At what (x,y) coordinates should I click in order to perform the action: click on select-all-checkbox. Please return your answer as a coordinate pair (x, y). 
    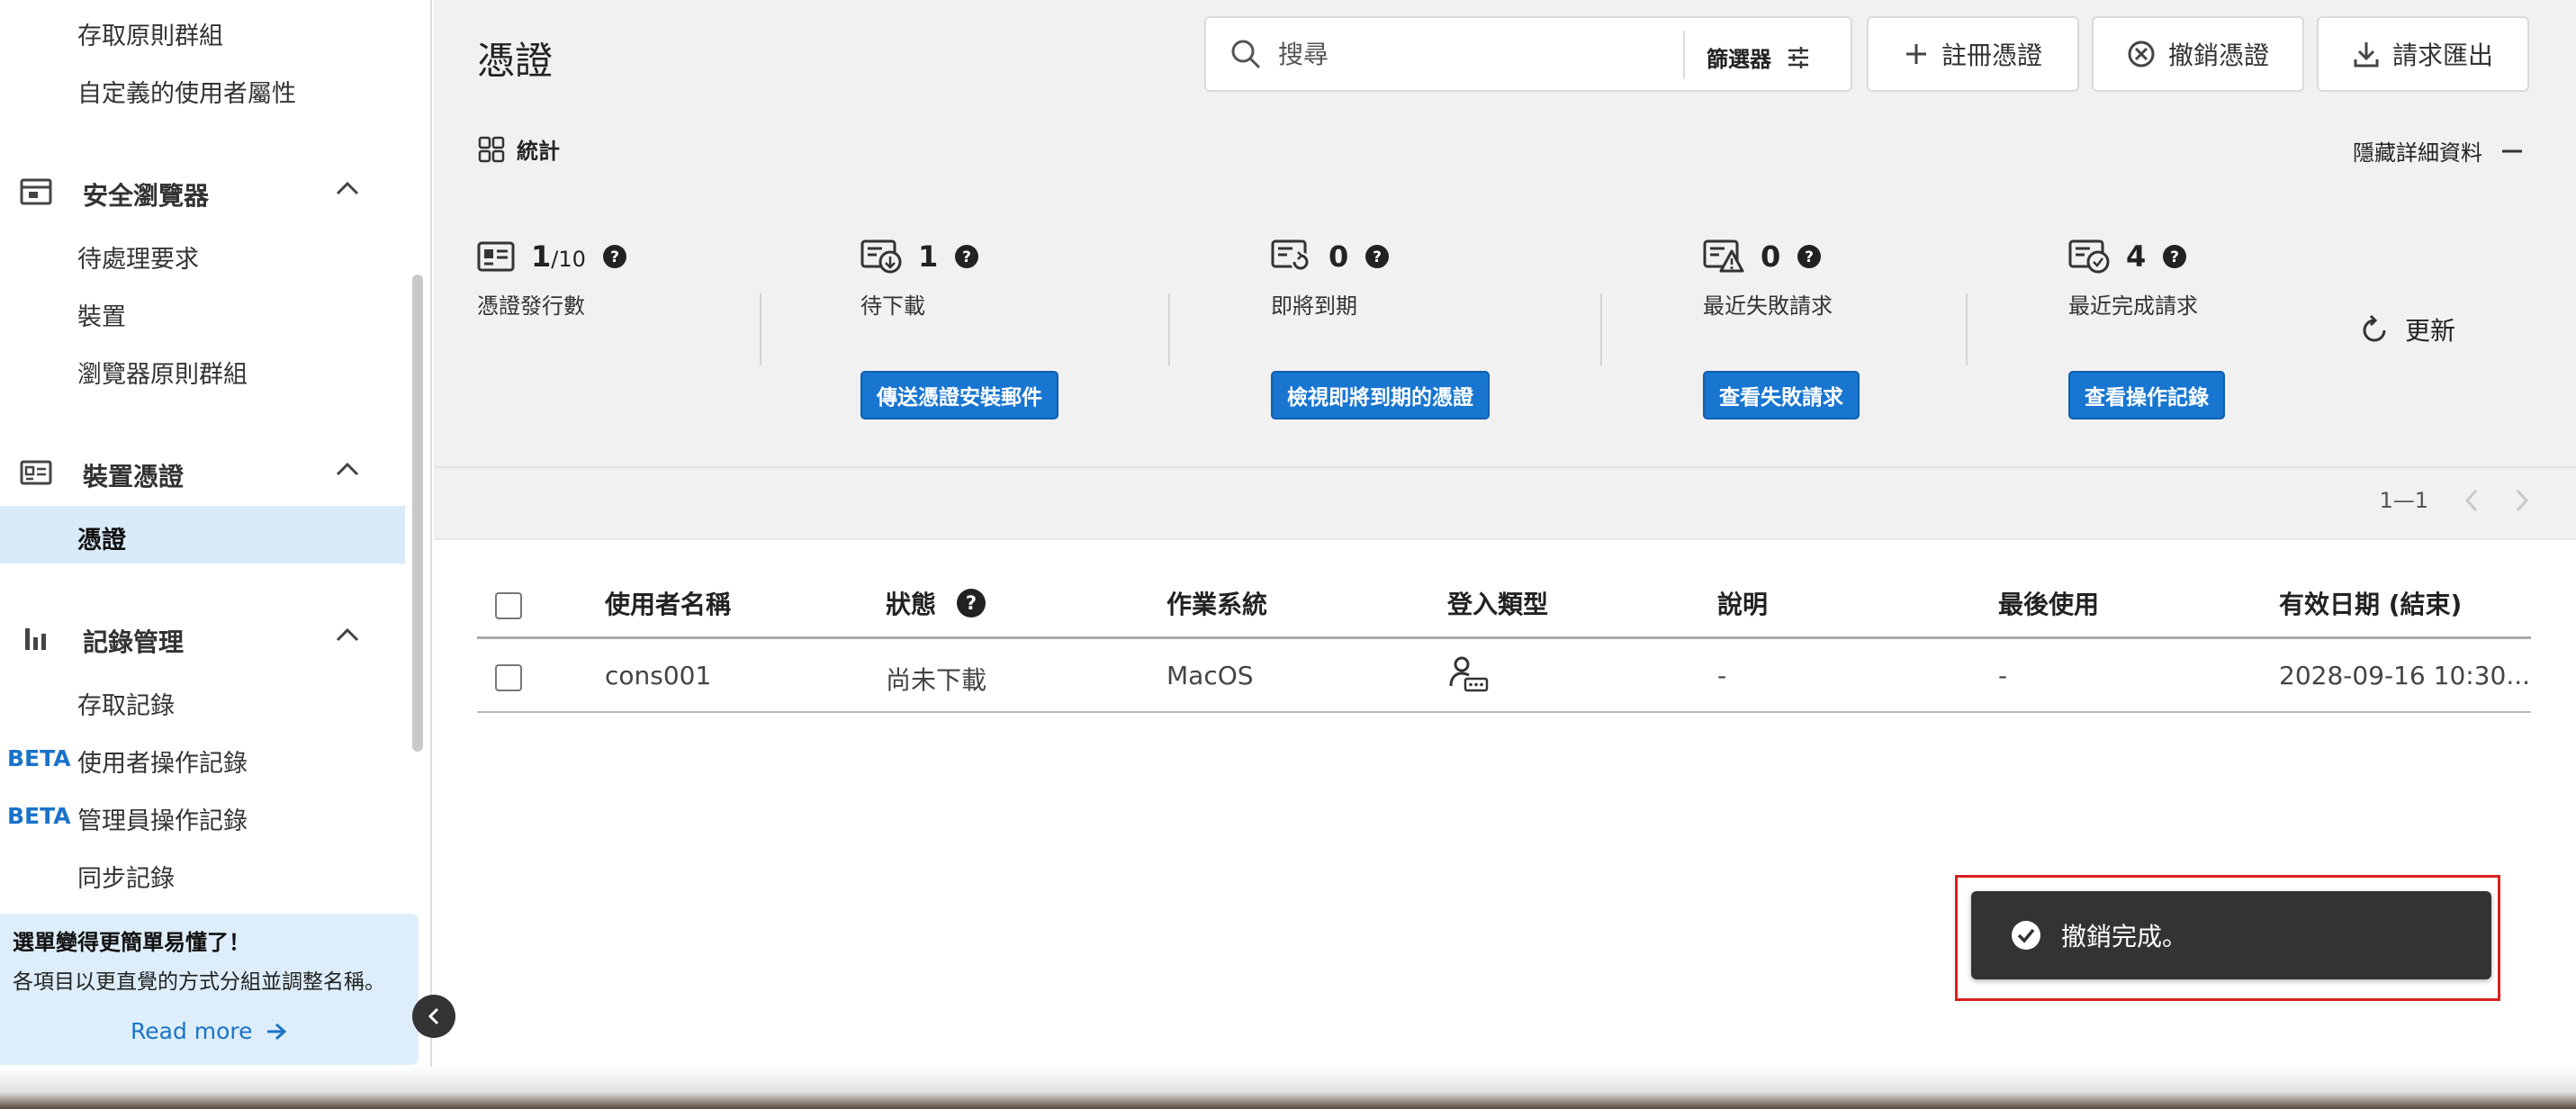
    Looking at the image, I should click on (508, 605).